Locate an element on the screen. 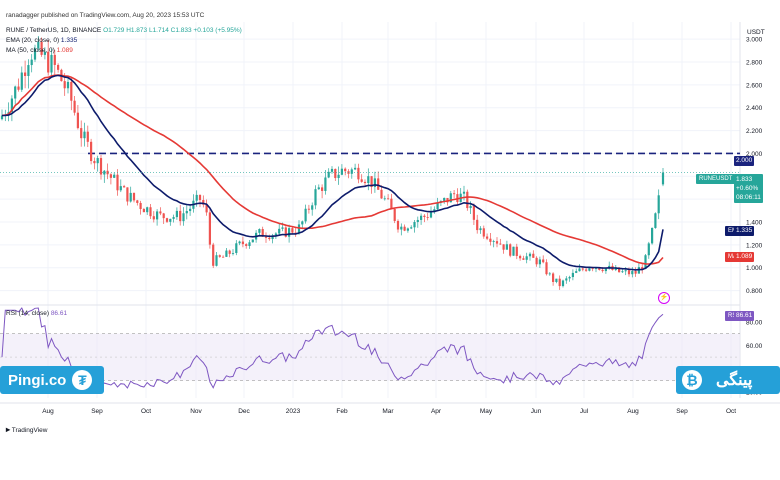 This screenshot has width=780, height=480. tradingview-text: TradingView is located at coordinates (29, 430).